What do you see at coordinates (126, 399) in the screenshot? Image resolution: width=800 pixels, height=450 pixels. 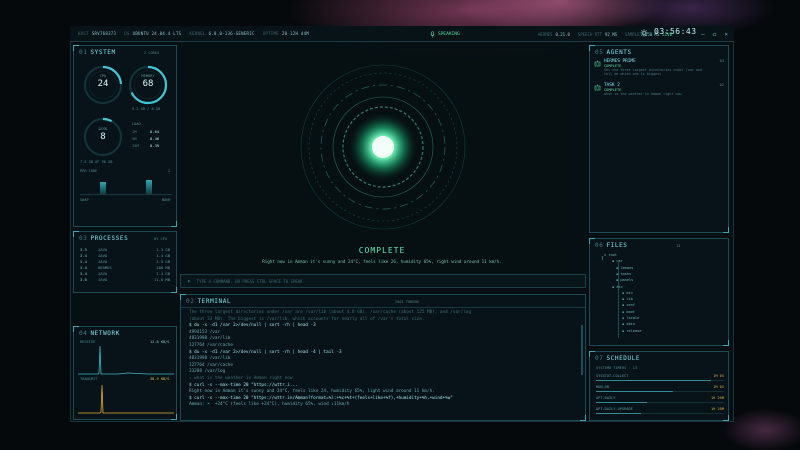 I see `transmit-graph` at bounding box center [126, 399].